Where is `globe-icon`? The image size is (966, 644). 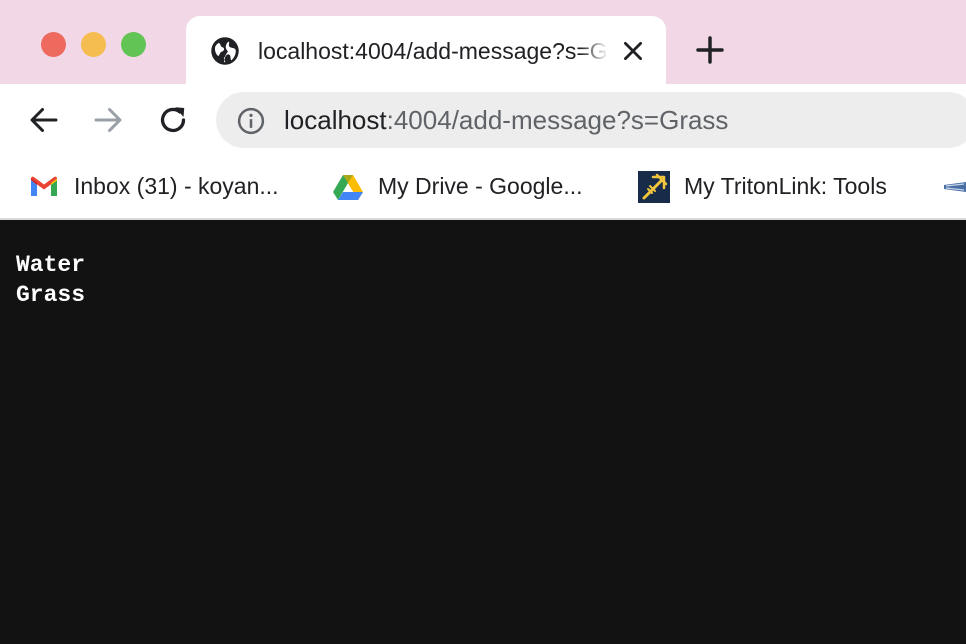
globe-icon is located at coordinates (225, 51).